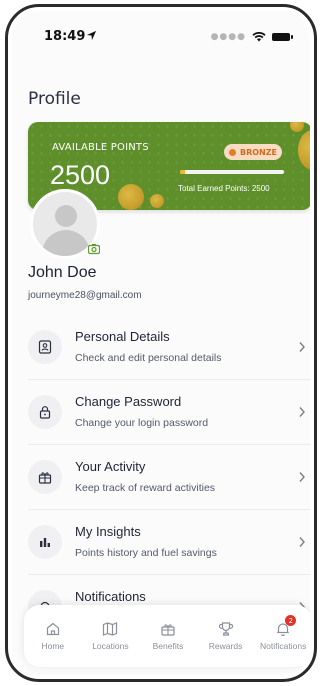  Describe the element at coordinates (225, 629) in the screenshot. I see `trophy-icon` at that location.